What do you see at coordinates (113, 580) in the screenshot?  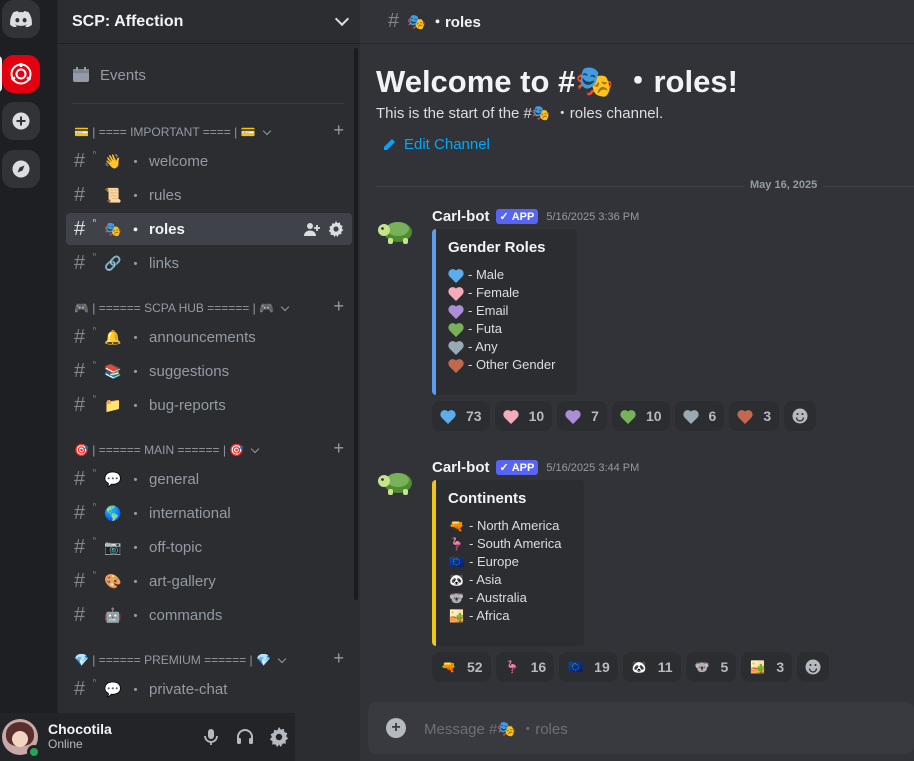 I see `channel-emoji: 🎨` at bounding box center [113, 580].